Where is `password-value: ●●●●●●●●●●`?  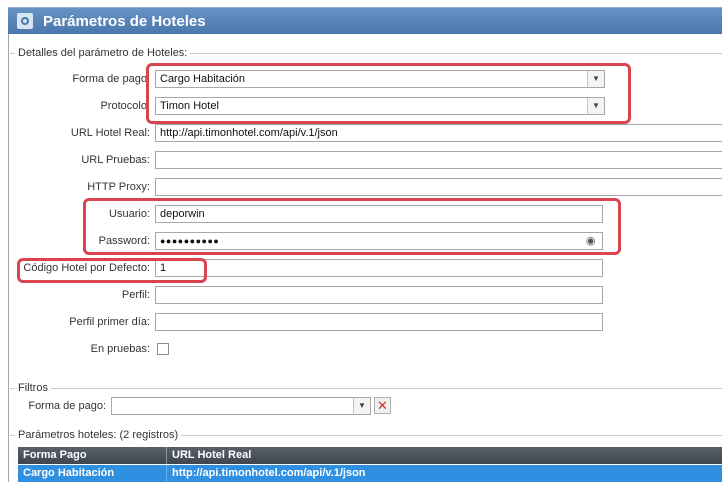
password-value: ●●●●●●●●●● is located at coordinates (190, 241).